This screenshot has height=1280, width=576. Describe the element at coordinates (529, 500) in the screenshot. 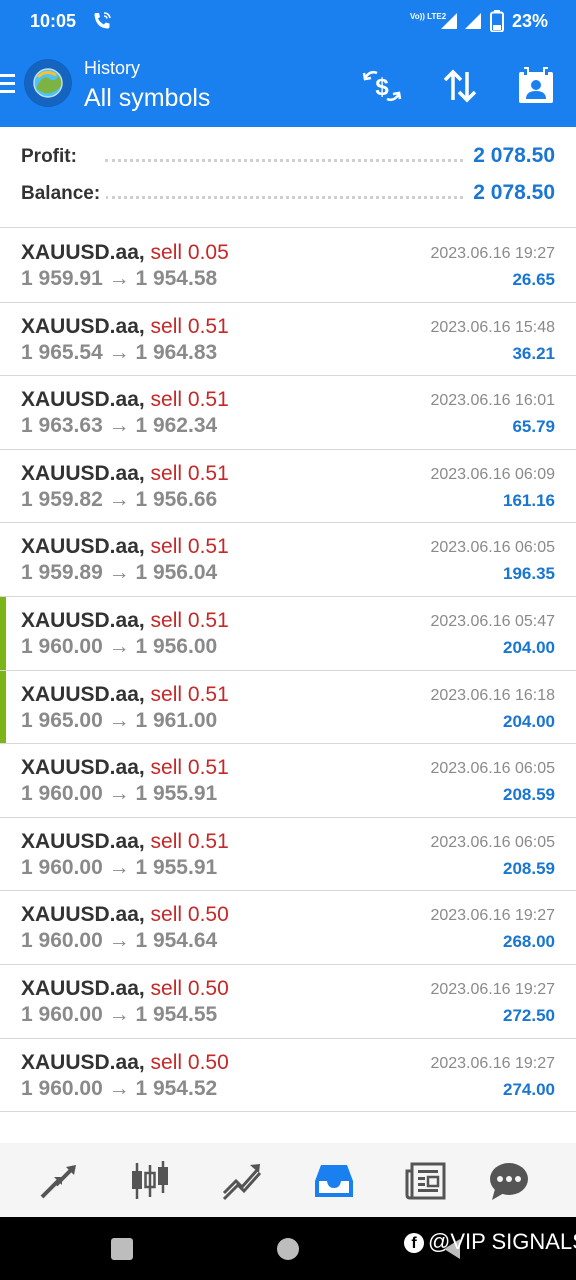

I see `trade-profit: 161.16` at that location.